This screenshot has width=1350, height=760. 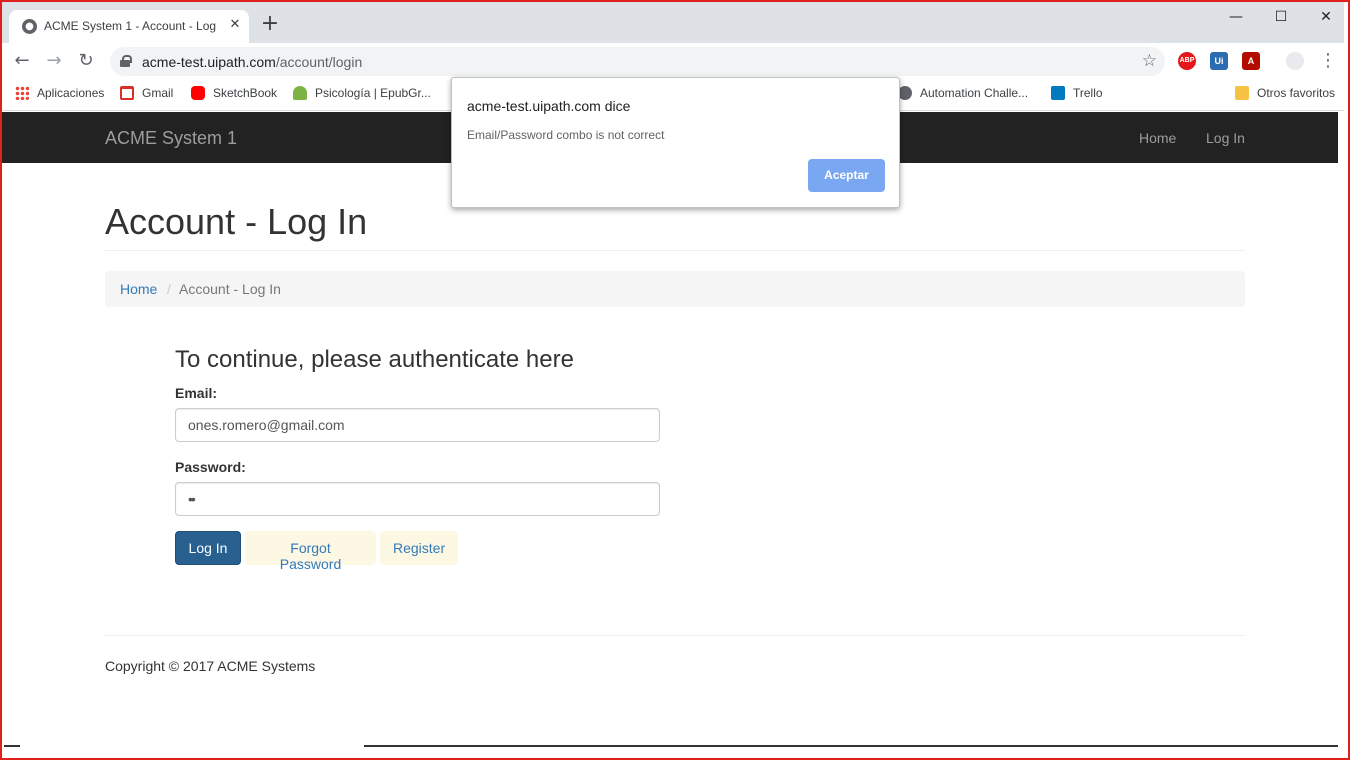 I want to click on uipath-extension-icon: Ui, so click(x=1219, y=61).